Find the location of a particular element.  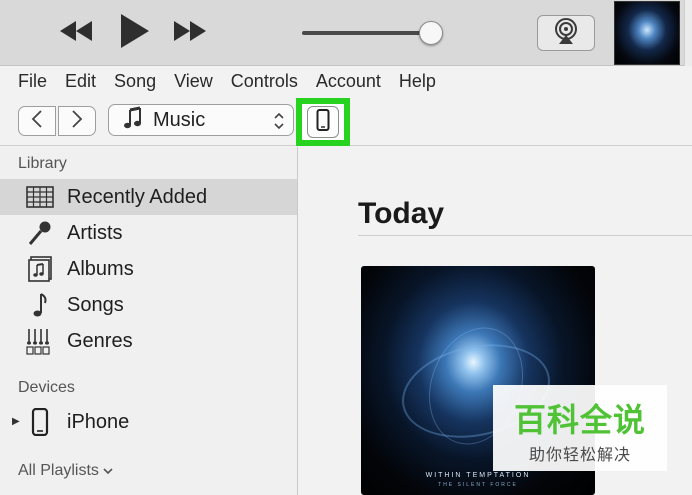

menu-edit: Edit is located at coordinates (80, 81).